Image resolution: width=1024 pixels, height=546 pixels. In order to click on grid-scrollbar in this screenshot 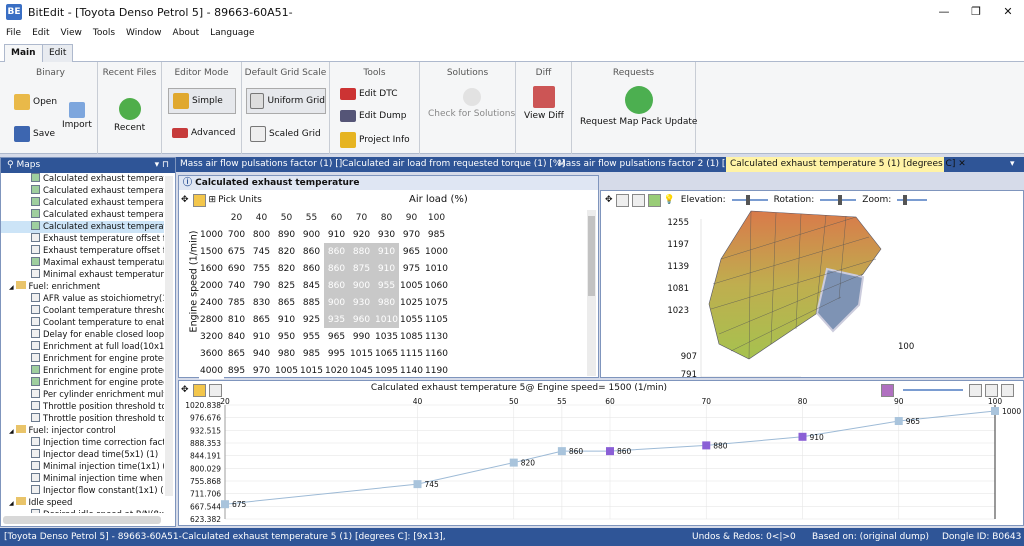, I will do `click(591, 293)`.